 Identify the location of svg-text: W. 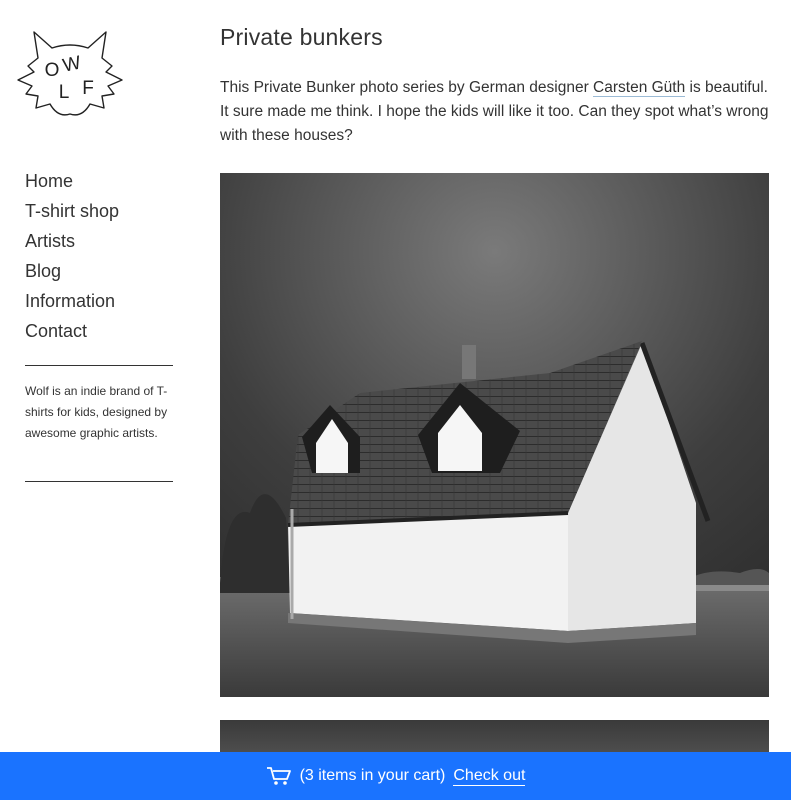
(72, 64).